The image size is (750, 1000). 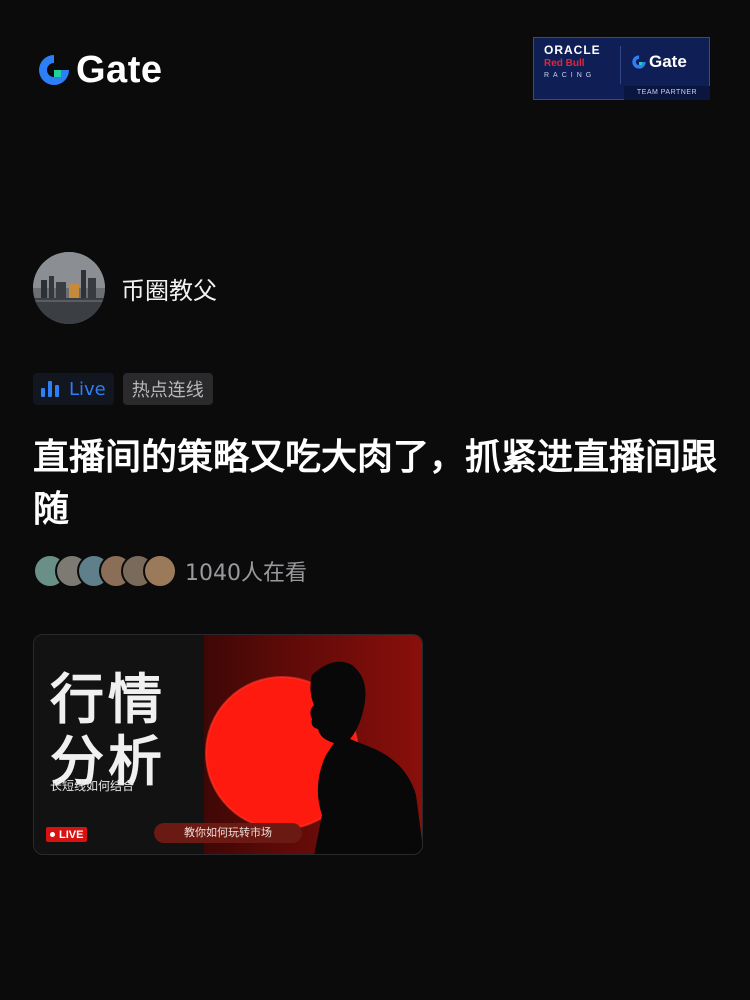 I want to click on team-partner-badge: ORACLE Red Bull RACING Gate TEAM PARTNER, so click(x=621, y=68).